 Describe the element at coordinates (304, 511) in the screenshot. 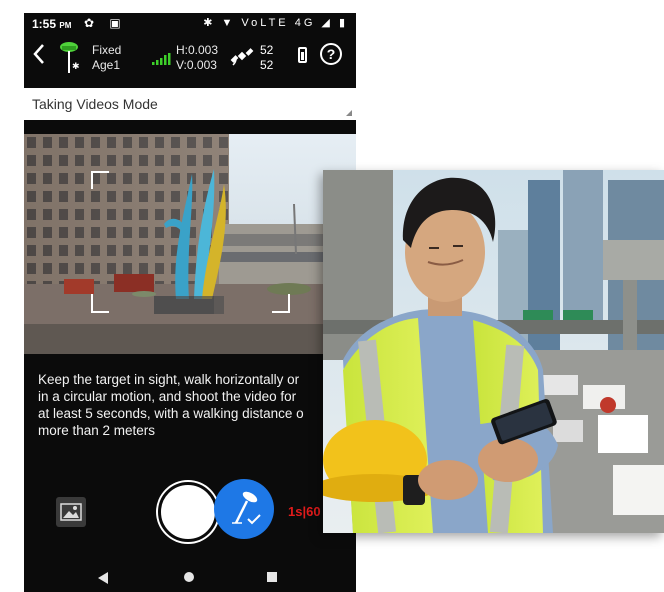

I see `recording-timer: 1s|60` at that location.